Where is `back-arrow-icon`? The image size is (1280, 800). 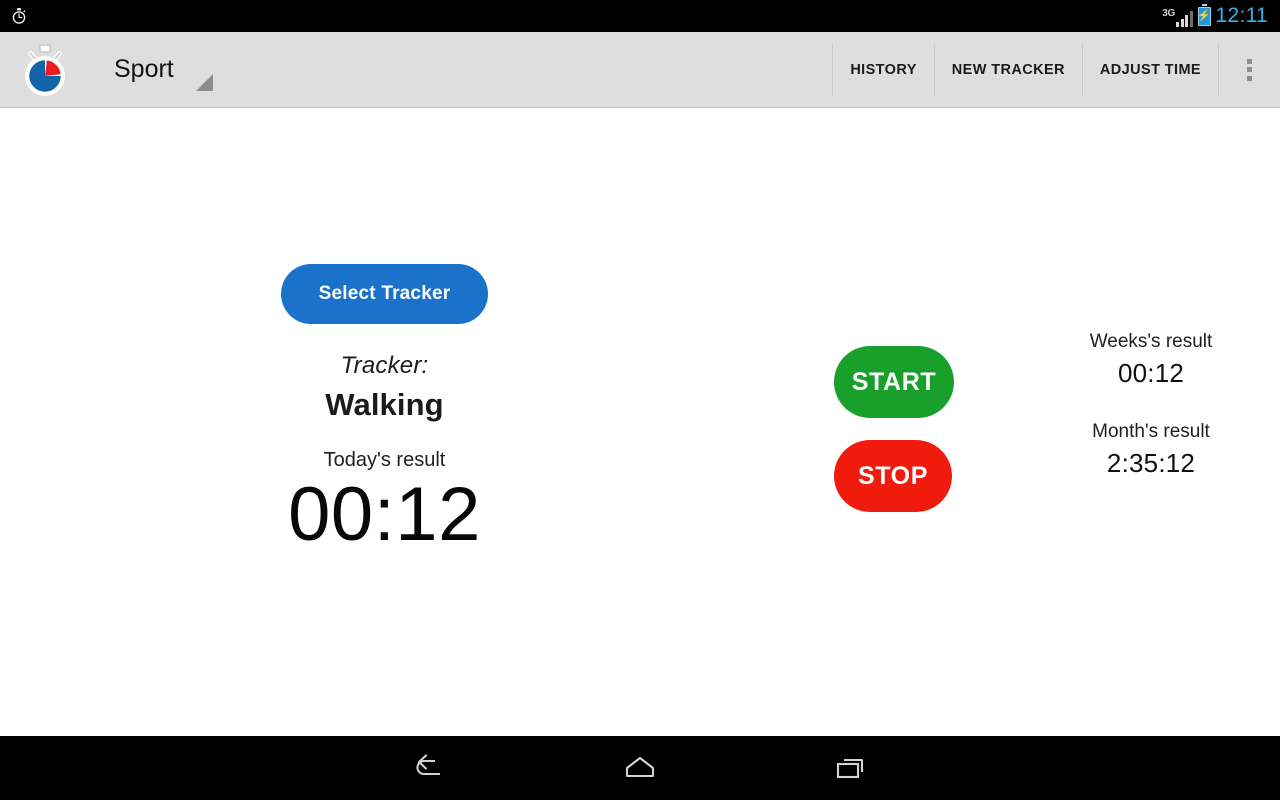 back-arrow-icon is located at coordinates (428, 765).